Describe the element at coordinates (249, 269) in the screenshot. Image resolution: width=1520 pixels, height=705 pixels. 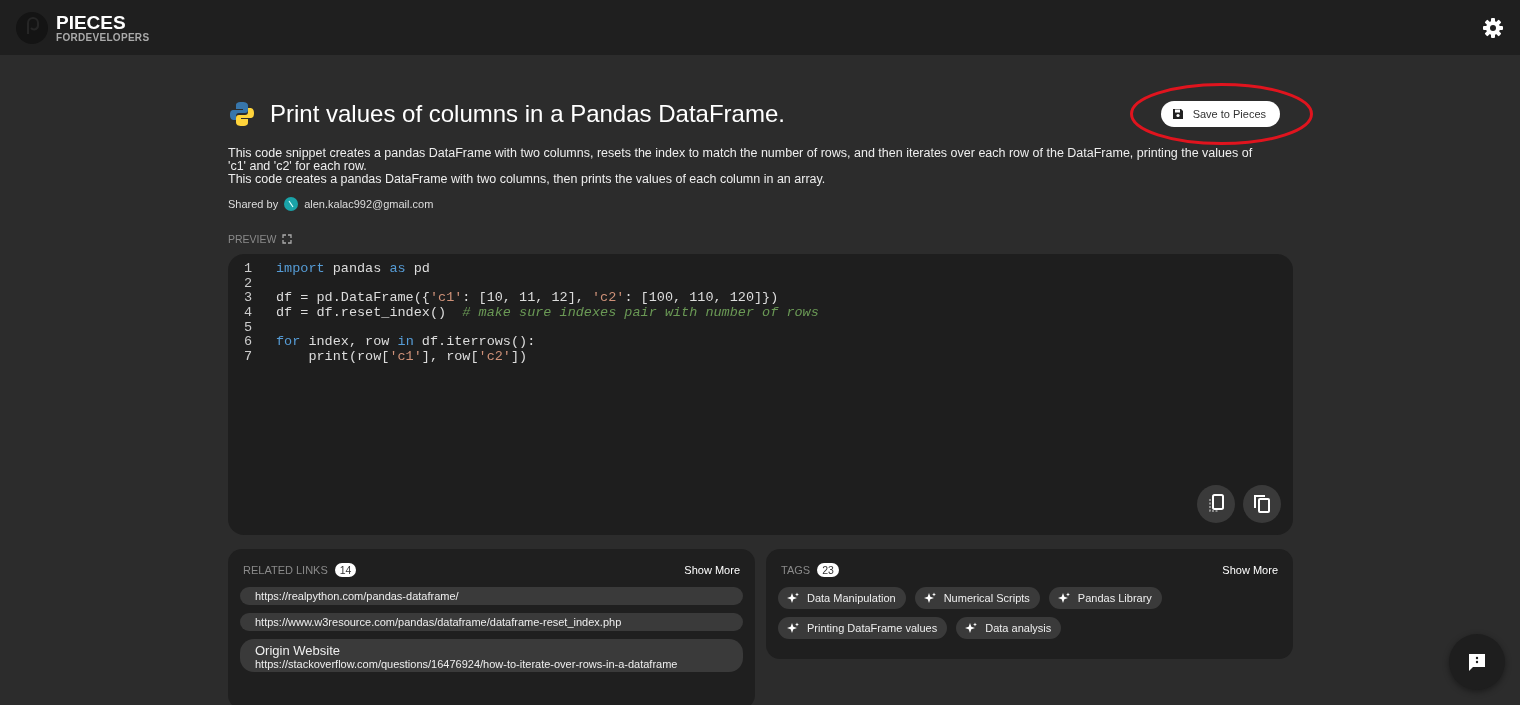
I see `line-number: 1` at that location.